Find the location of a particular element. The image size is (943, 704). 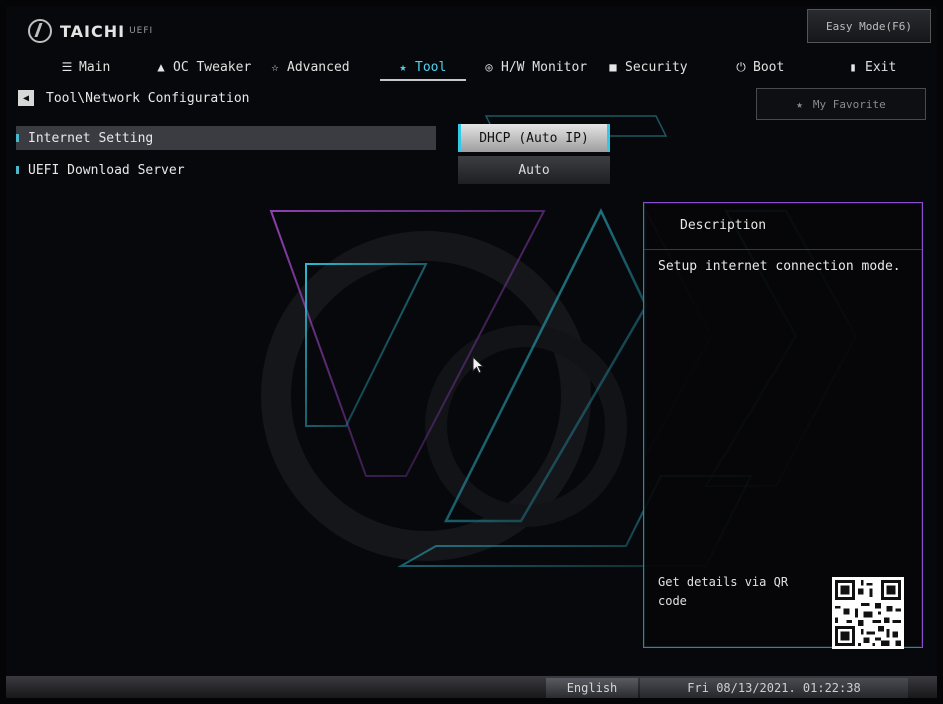

tab-label: Advanced is located at coordinates (318, 67).